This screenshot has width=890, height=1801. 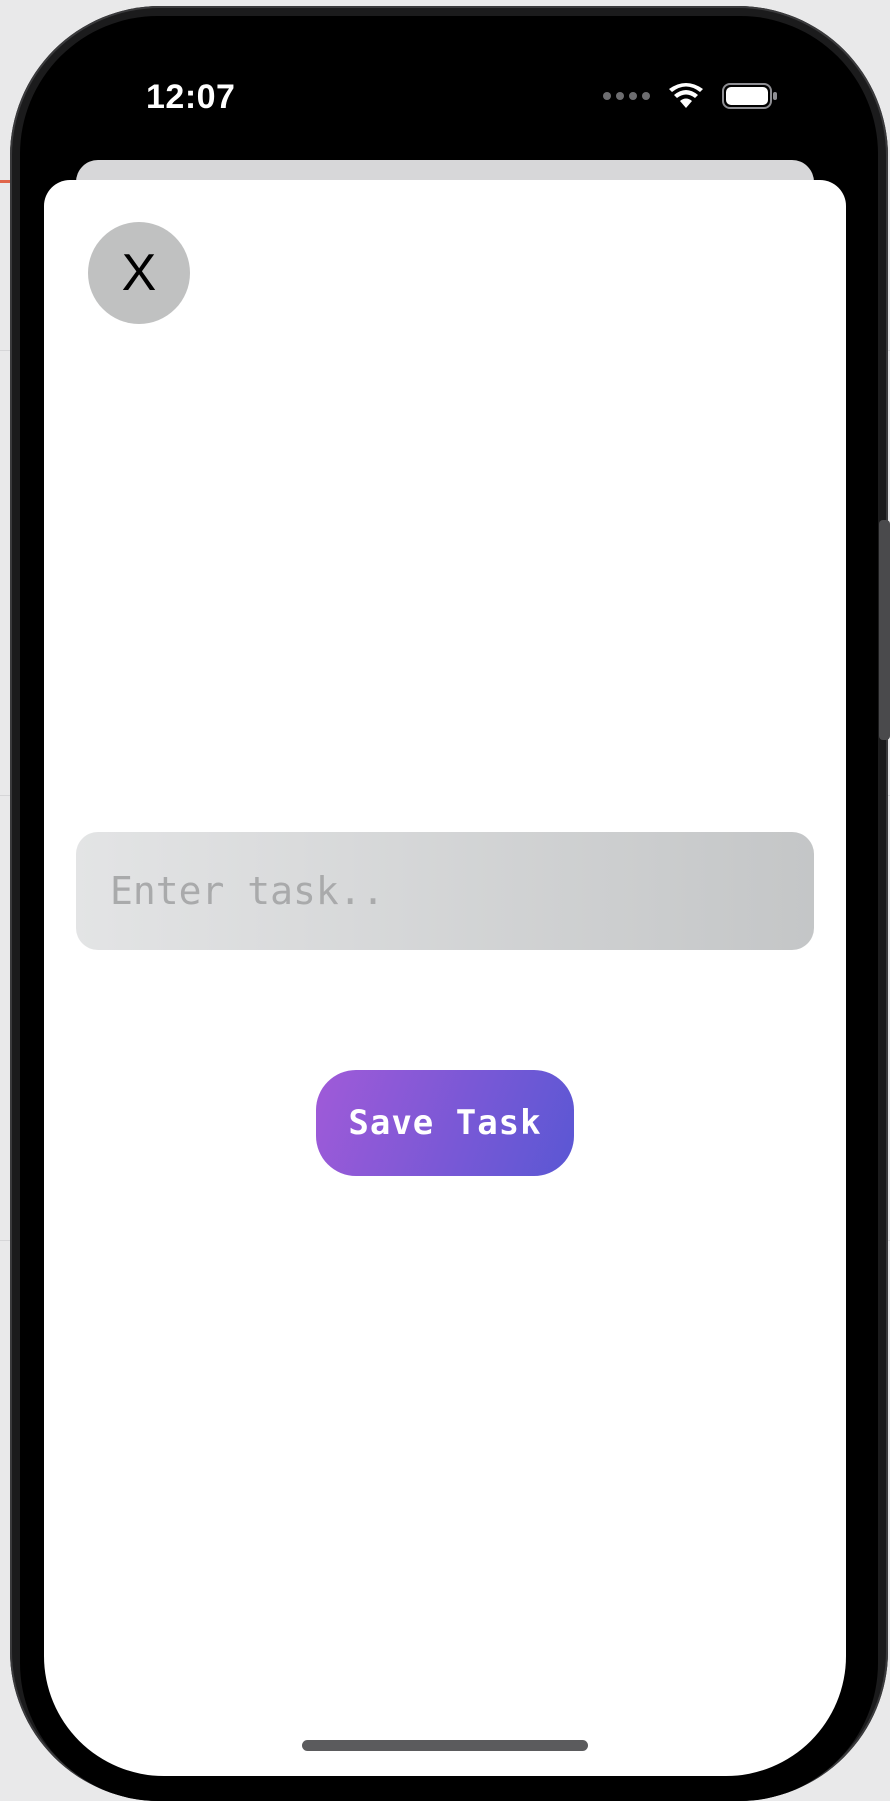 I want to click on status-time: 12:07, so click(x=191, y=97).